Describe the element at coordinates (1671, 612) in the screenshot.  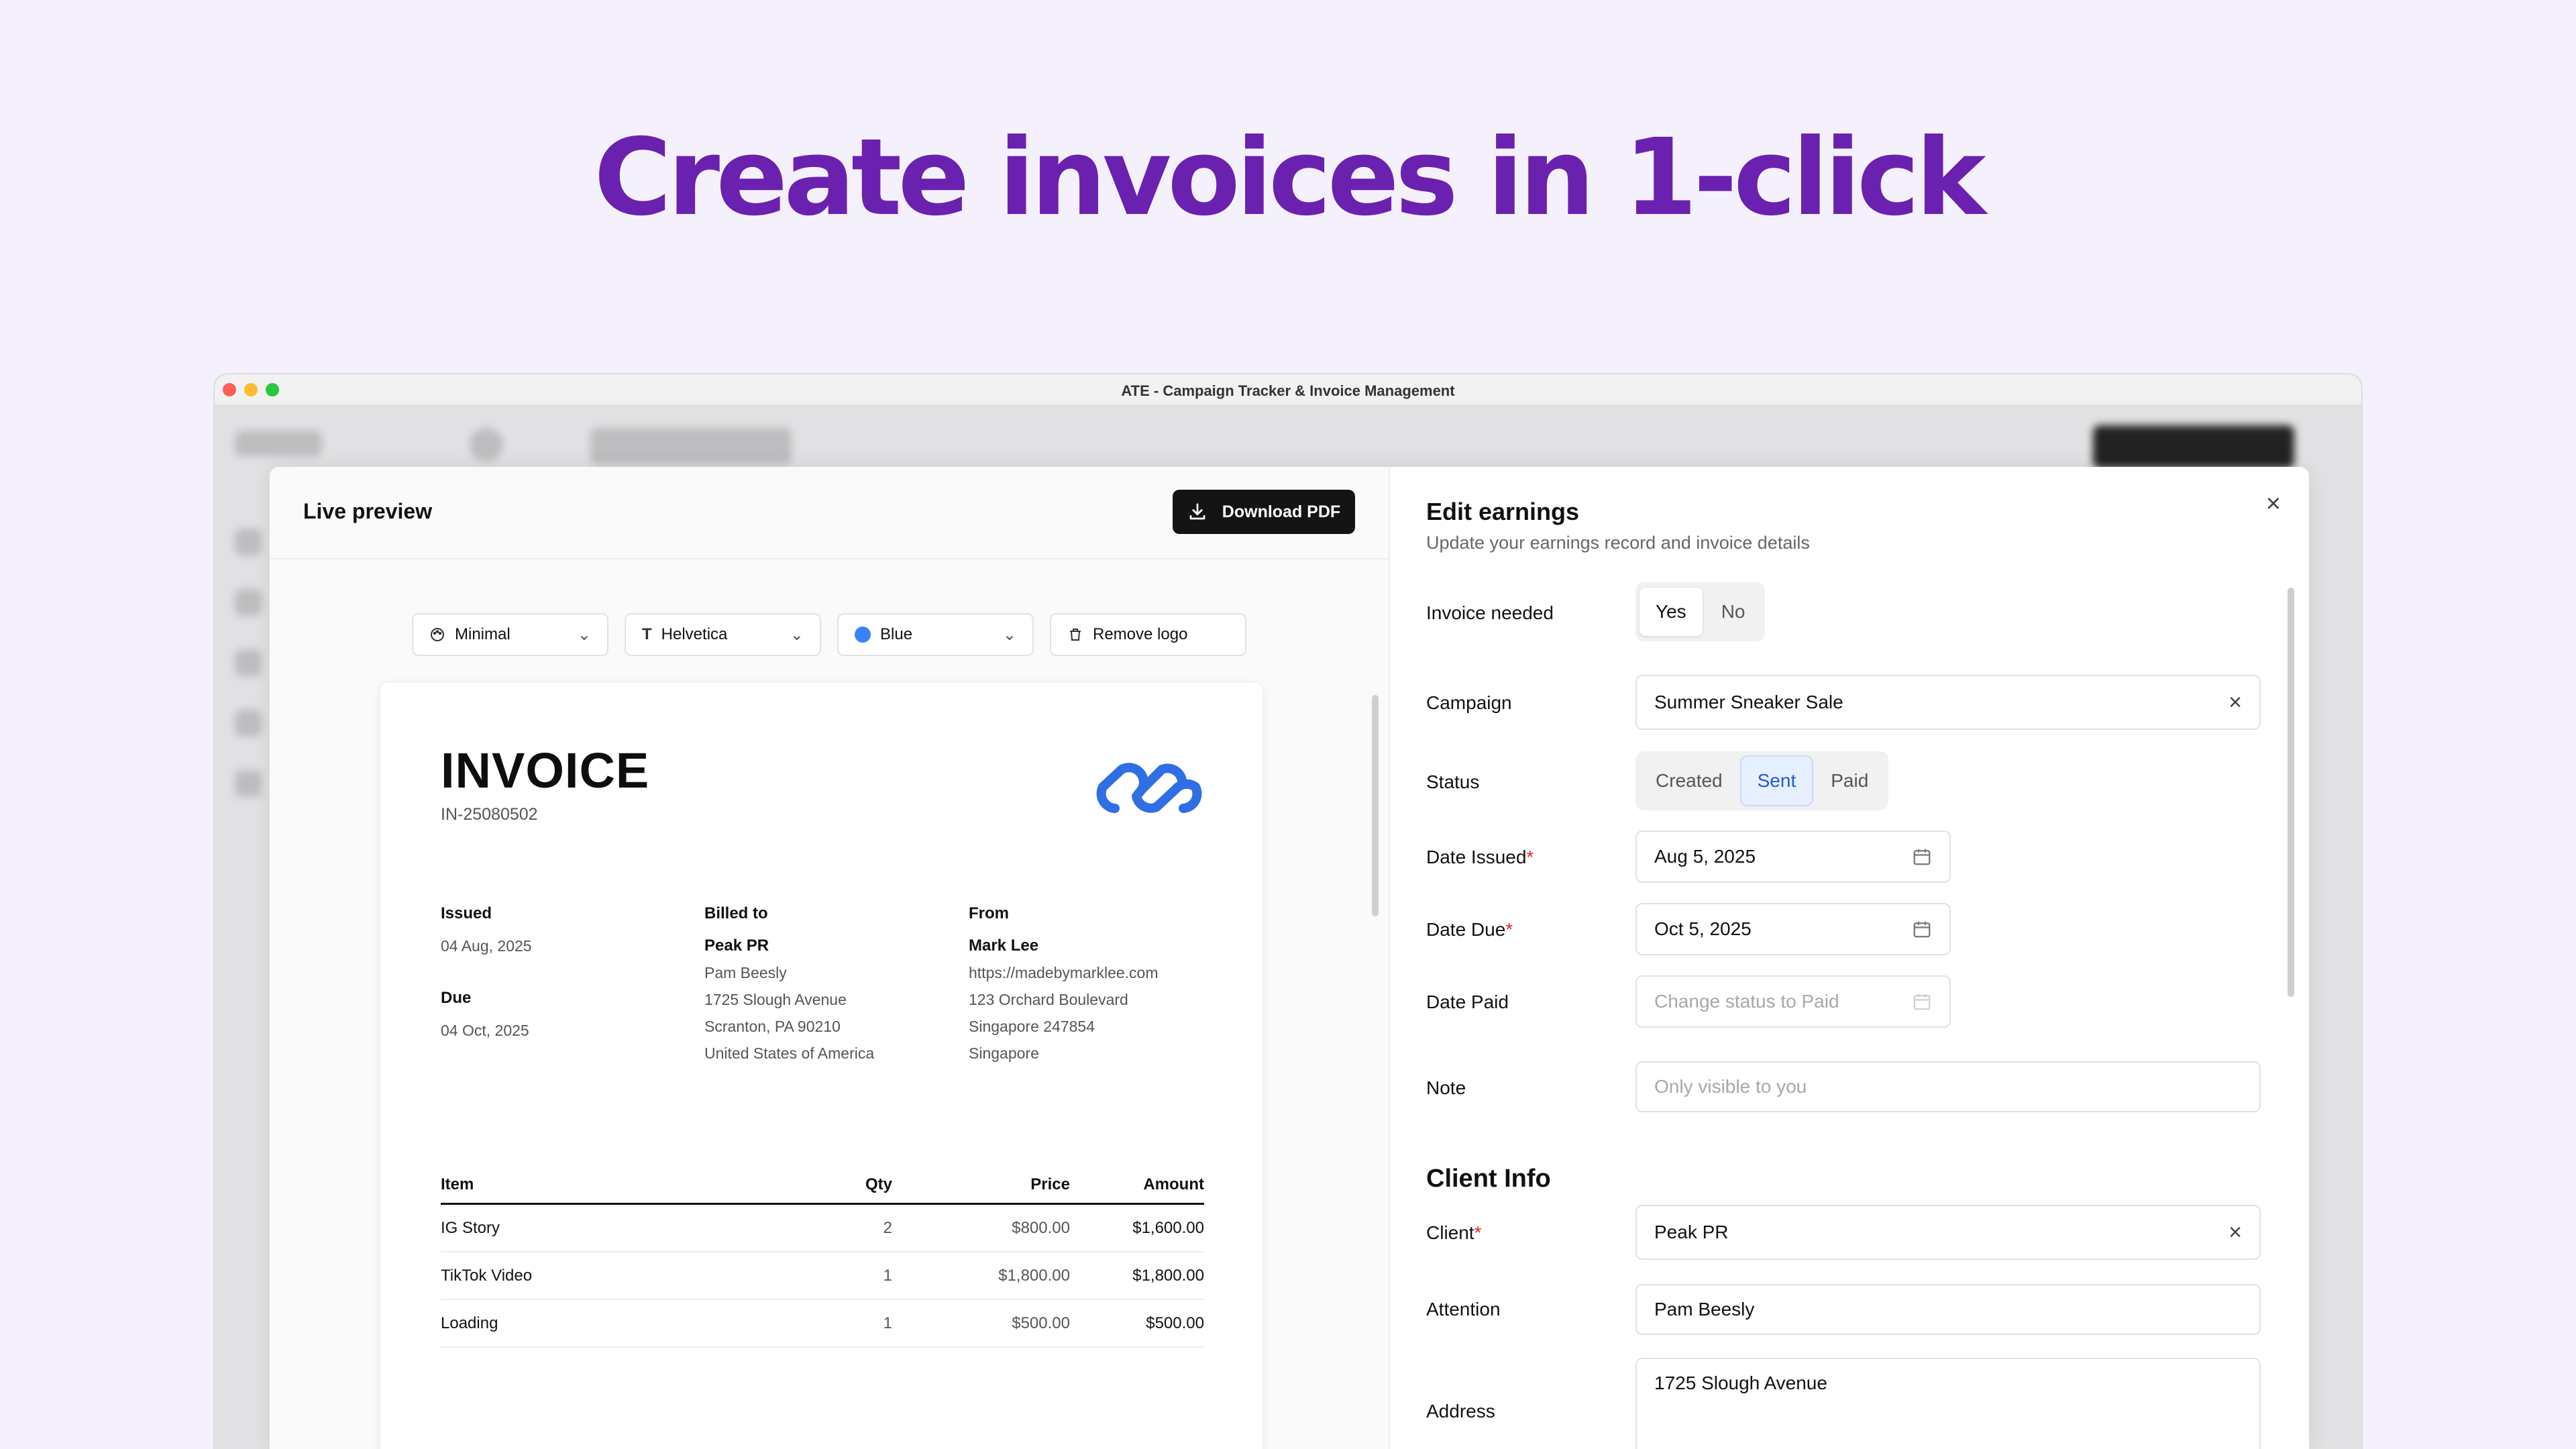
I see `invoice-needed-yes: Yes` at that location.